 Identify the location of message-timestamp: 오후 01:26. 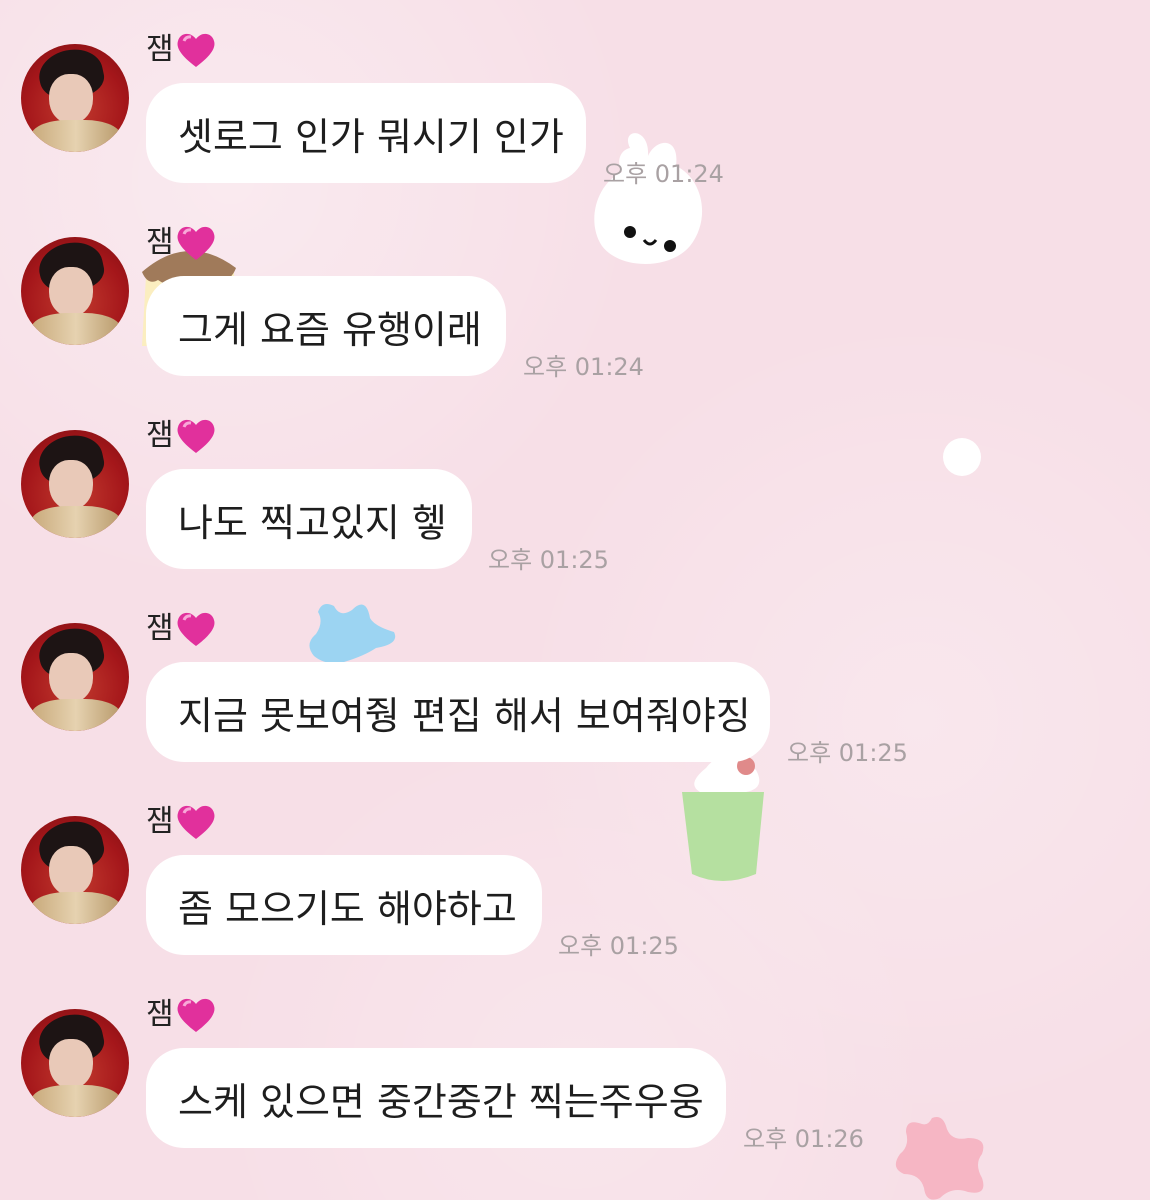
(803, 1139).